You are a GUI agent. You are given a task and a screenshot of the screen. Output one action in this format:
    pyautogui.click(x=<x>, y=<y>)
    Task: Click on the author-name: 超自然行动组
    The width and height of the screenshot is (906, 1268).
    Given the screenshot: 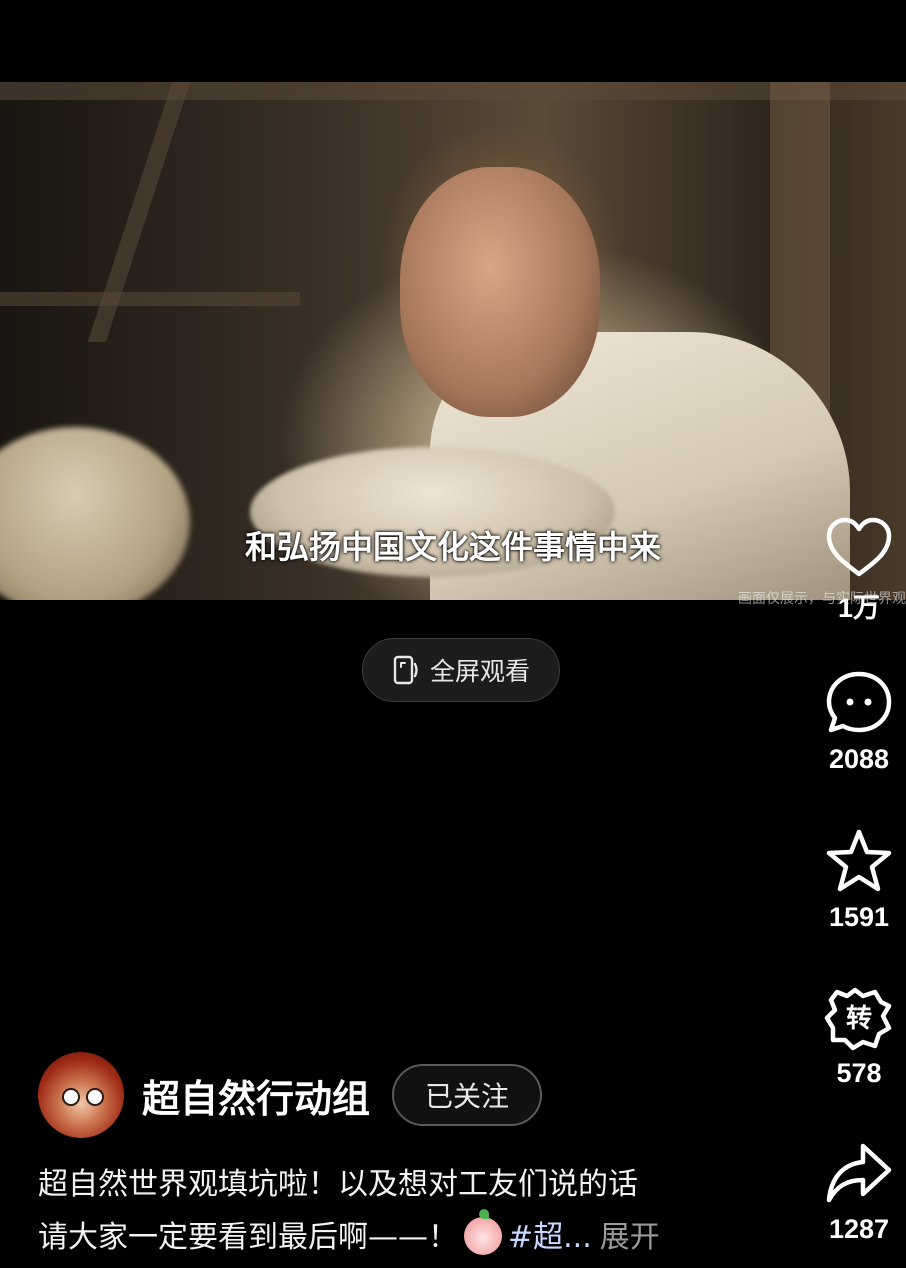 What is the action you would take?
    pyautogui.click(x=256, y=1095)
    